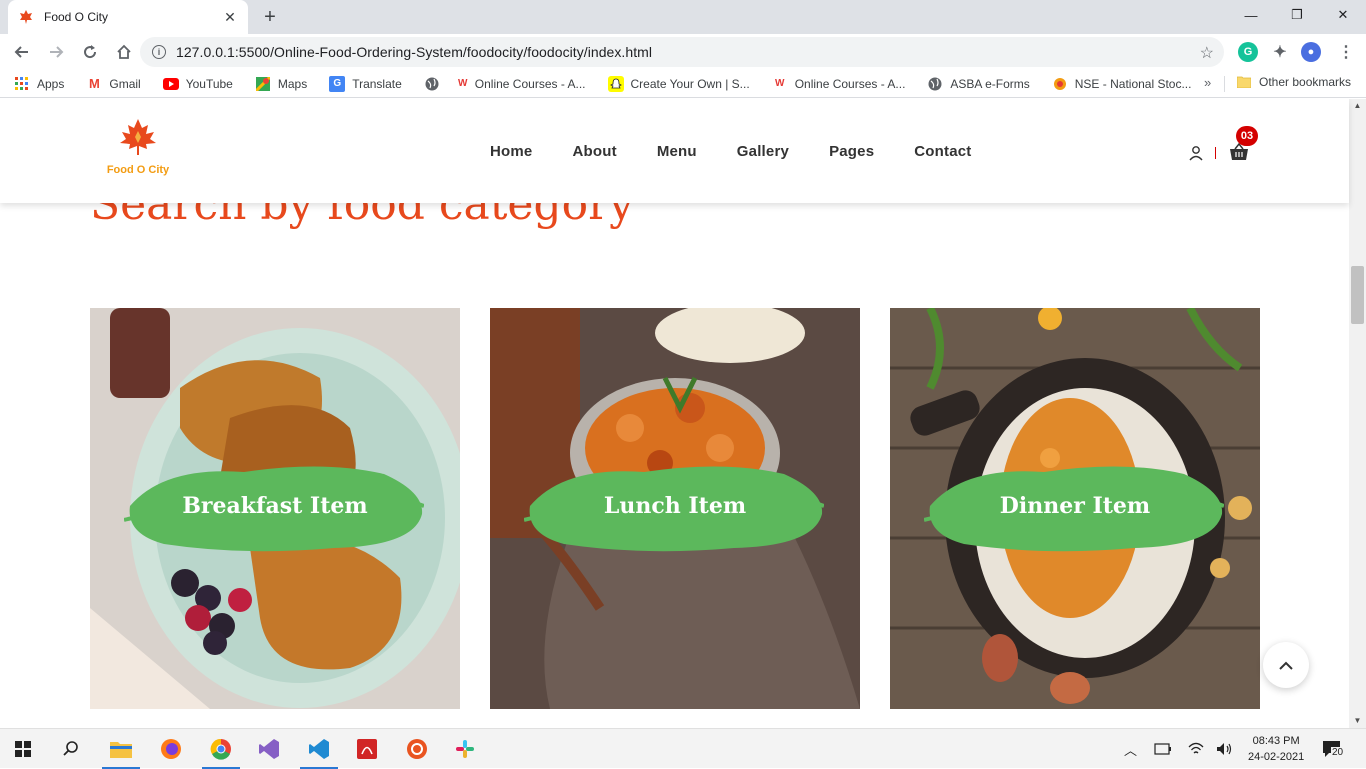 Image resolution: width=1366 pixels, height=769 pixels. Describe the element at coordinates (511, 151) in the screenshot. I see `nav-home: Home` at that location.